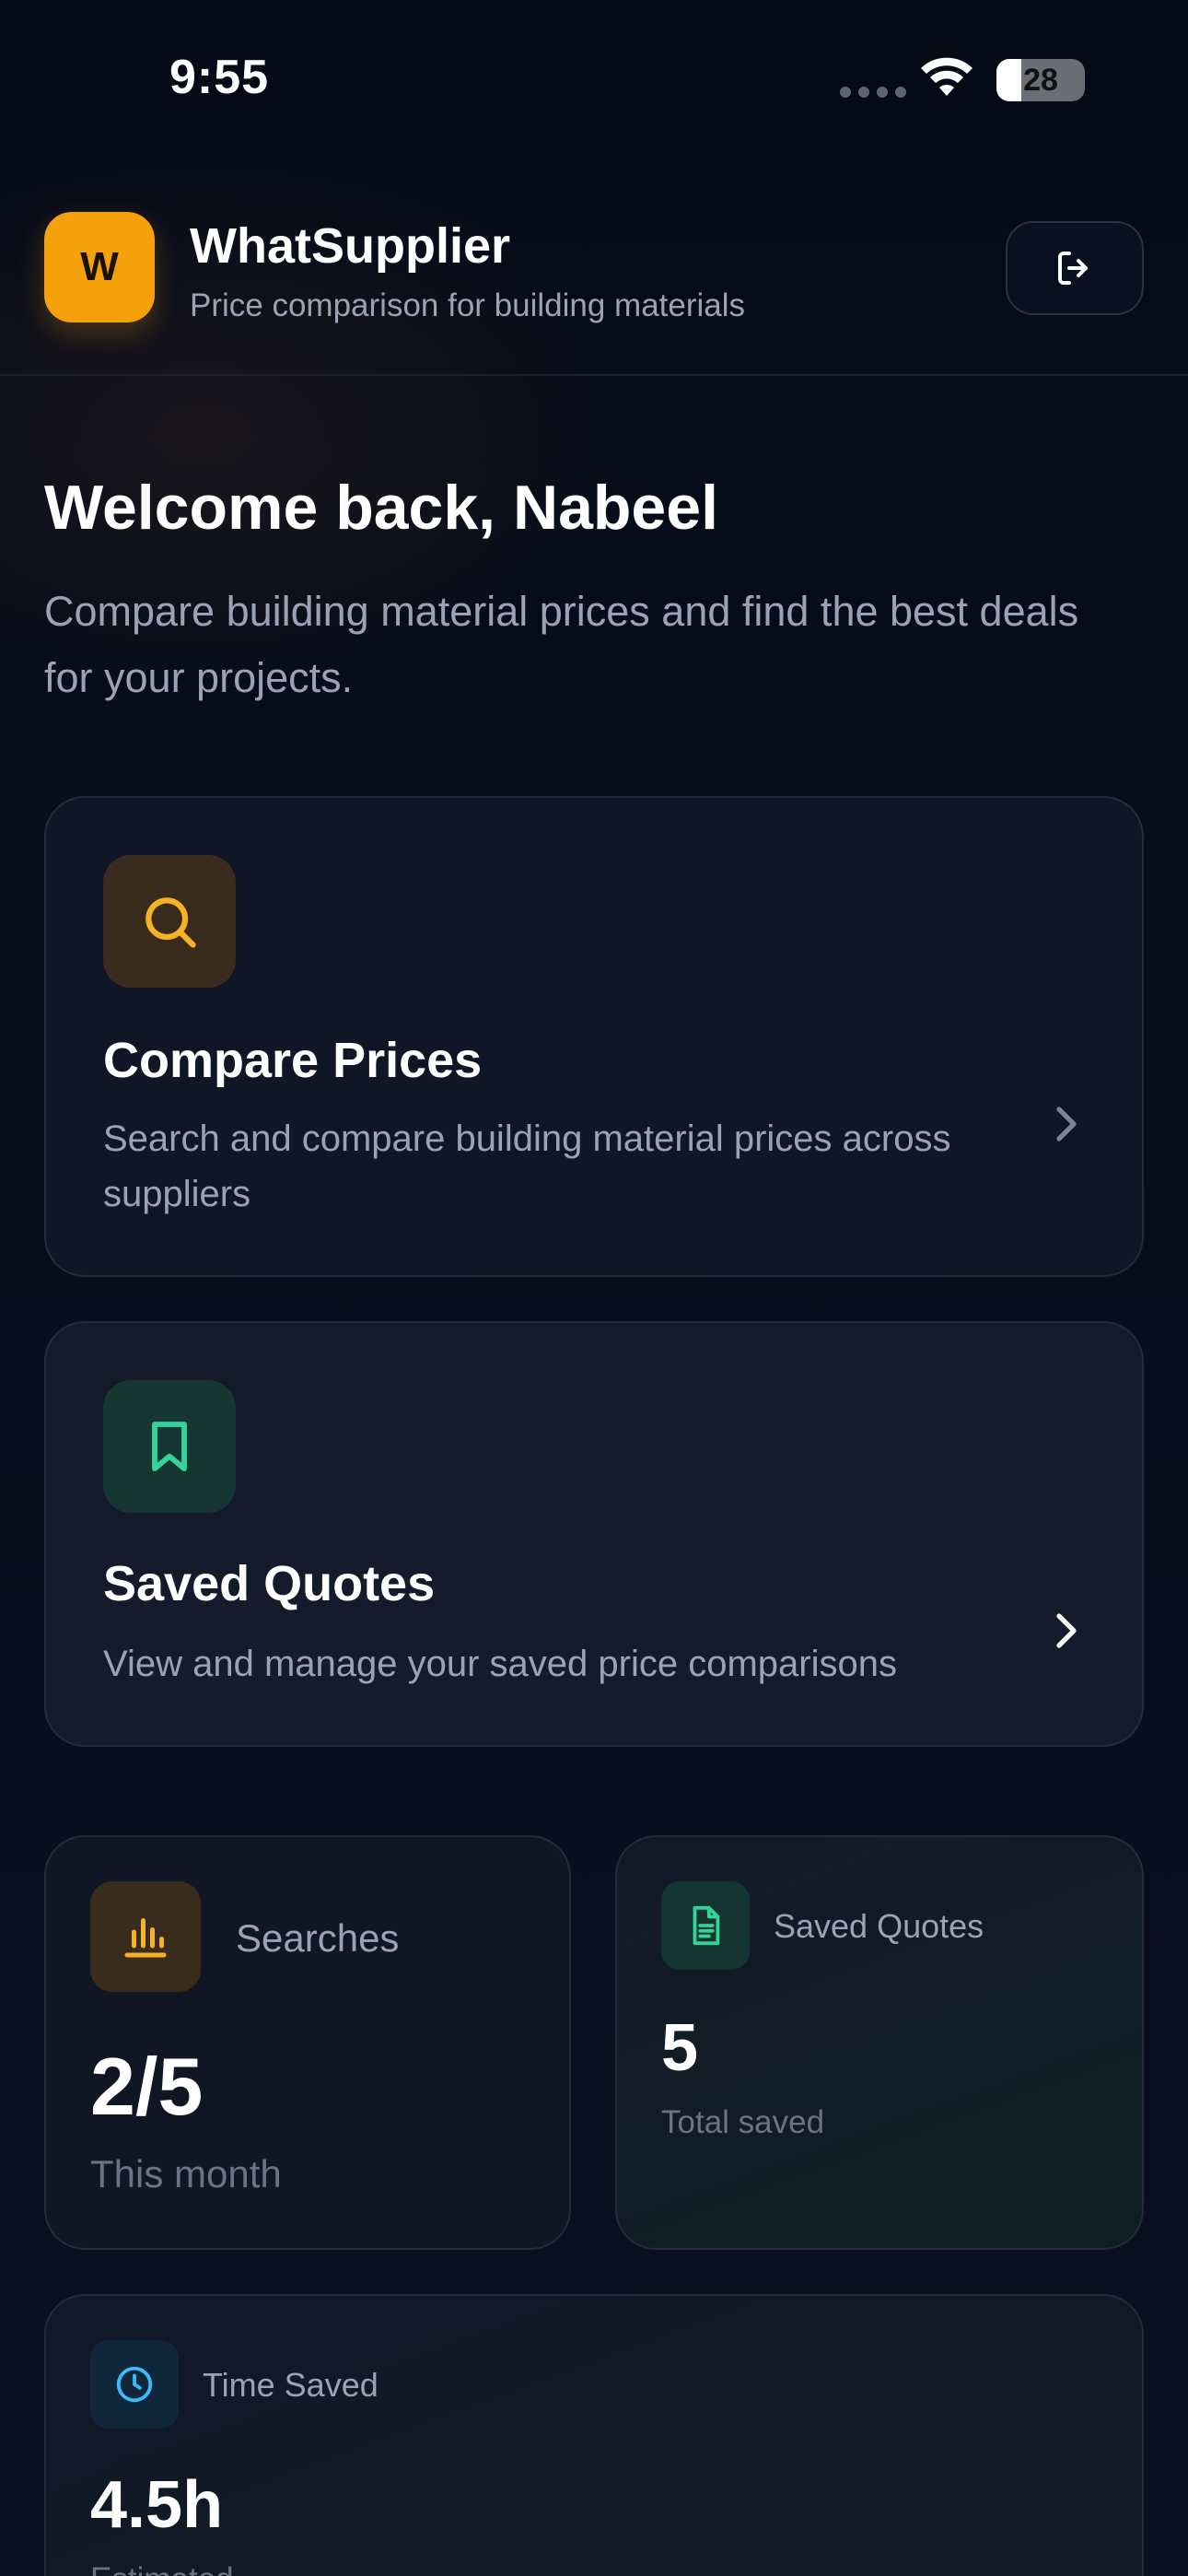 This screenshot has height=2576, width=1188. Describe the element at coordinates (743, 2122) in the screenshot. I see `saved-quotes-stat-note: Total saved` at that location.